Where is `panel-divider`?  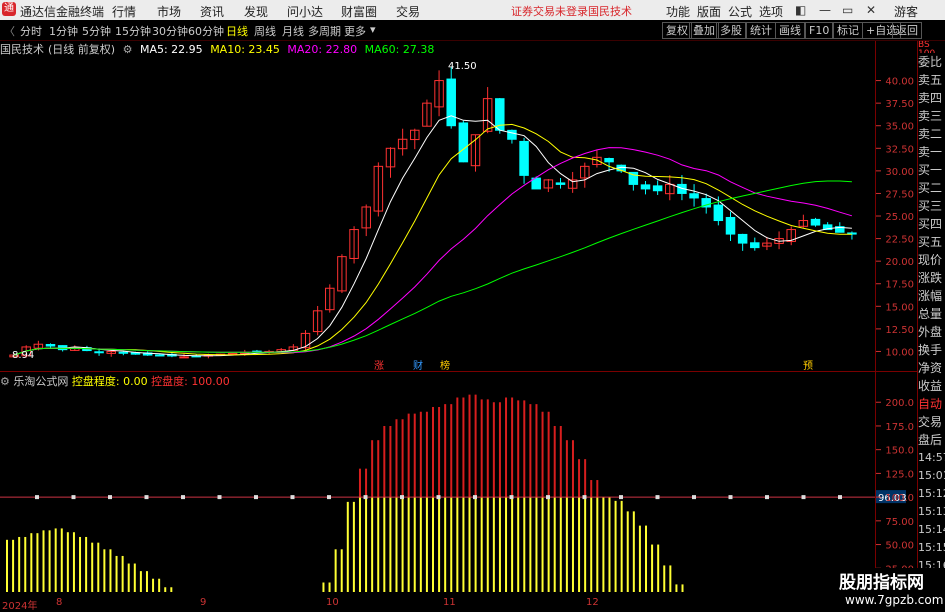 panel-divider is located at coordinates (458, 371).